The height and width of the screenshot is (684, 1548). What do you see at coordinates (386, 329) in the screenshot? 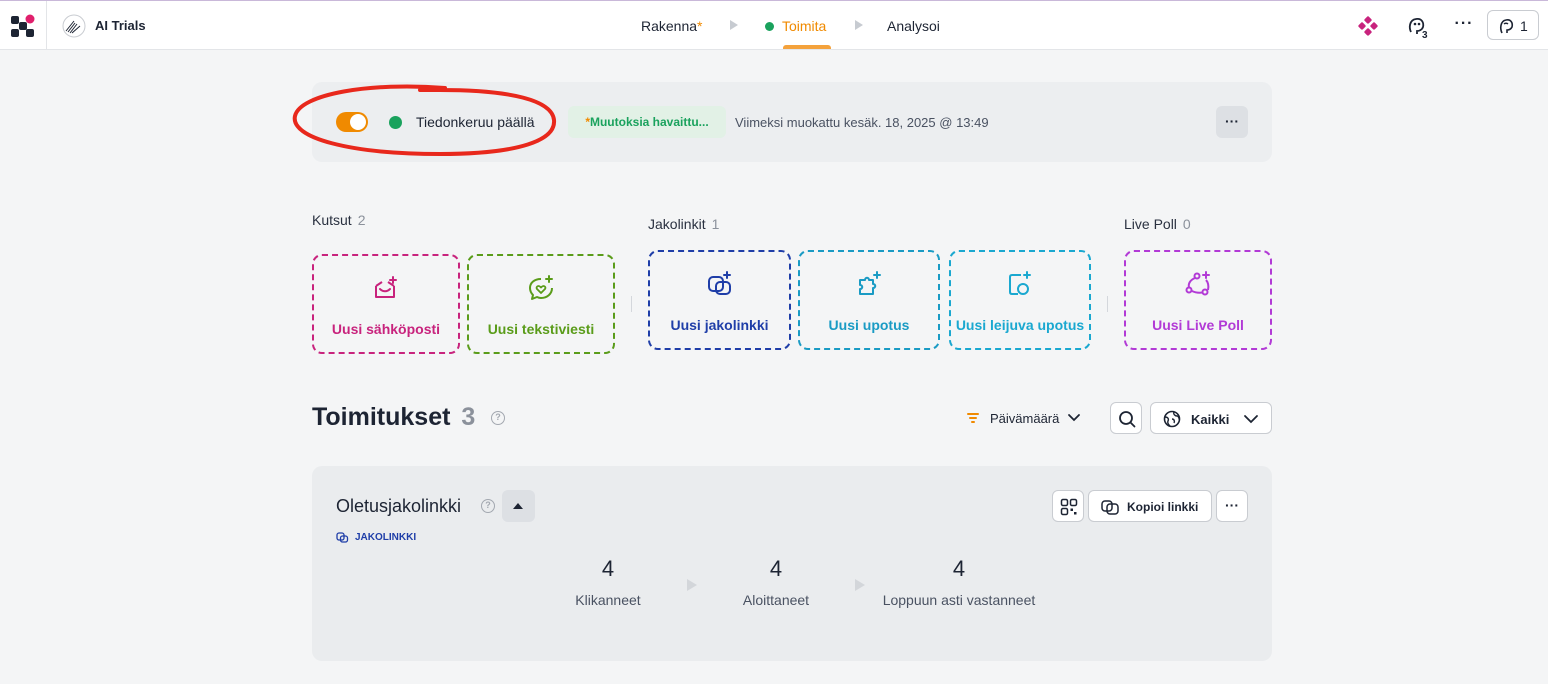
I see `new-email-label: Uusi sähköposti` at bounding box center [386, 329].